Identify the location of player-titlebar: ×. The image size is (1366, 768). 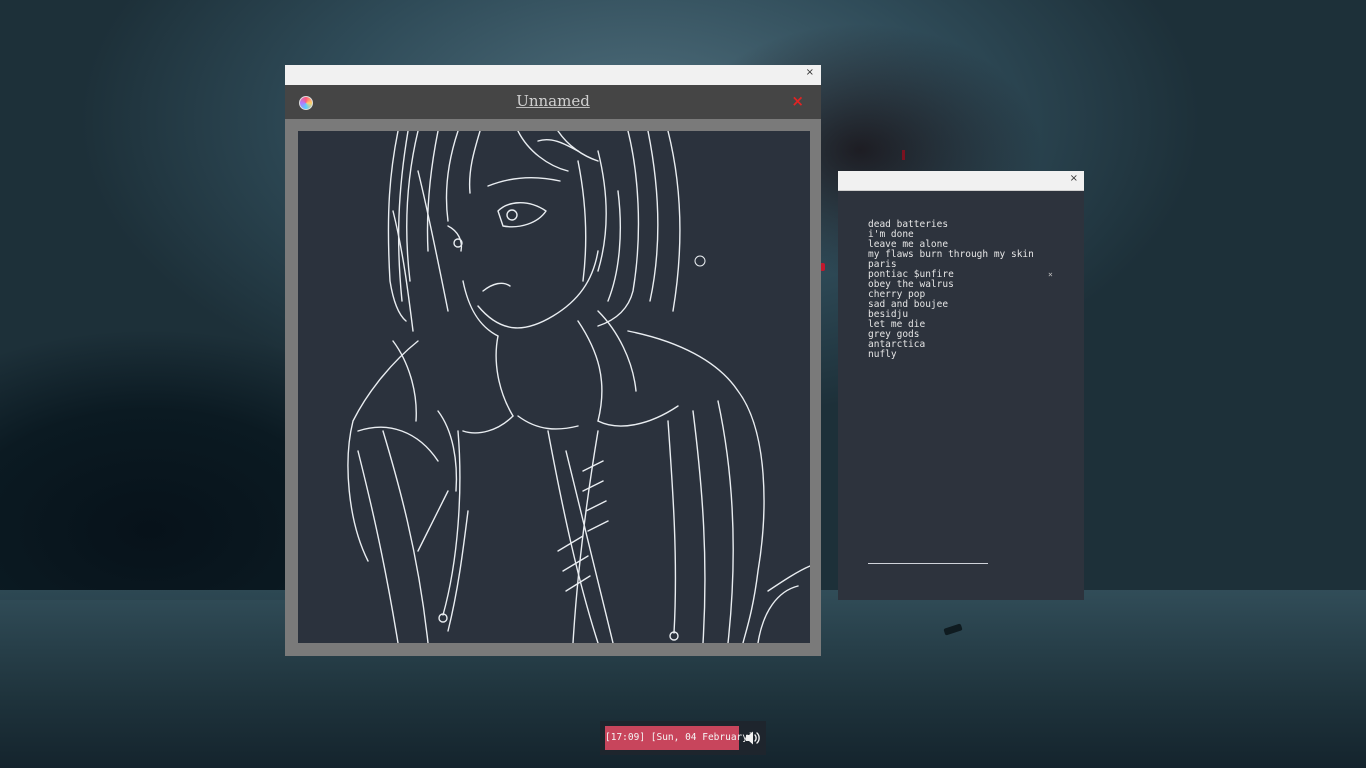
(961, 181).